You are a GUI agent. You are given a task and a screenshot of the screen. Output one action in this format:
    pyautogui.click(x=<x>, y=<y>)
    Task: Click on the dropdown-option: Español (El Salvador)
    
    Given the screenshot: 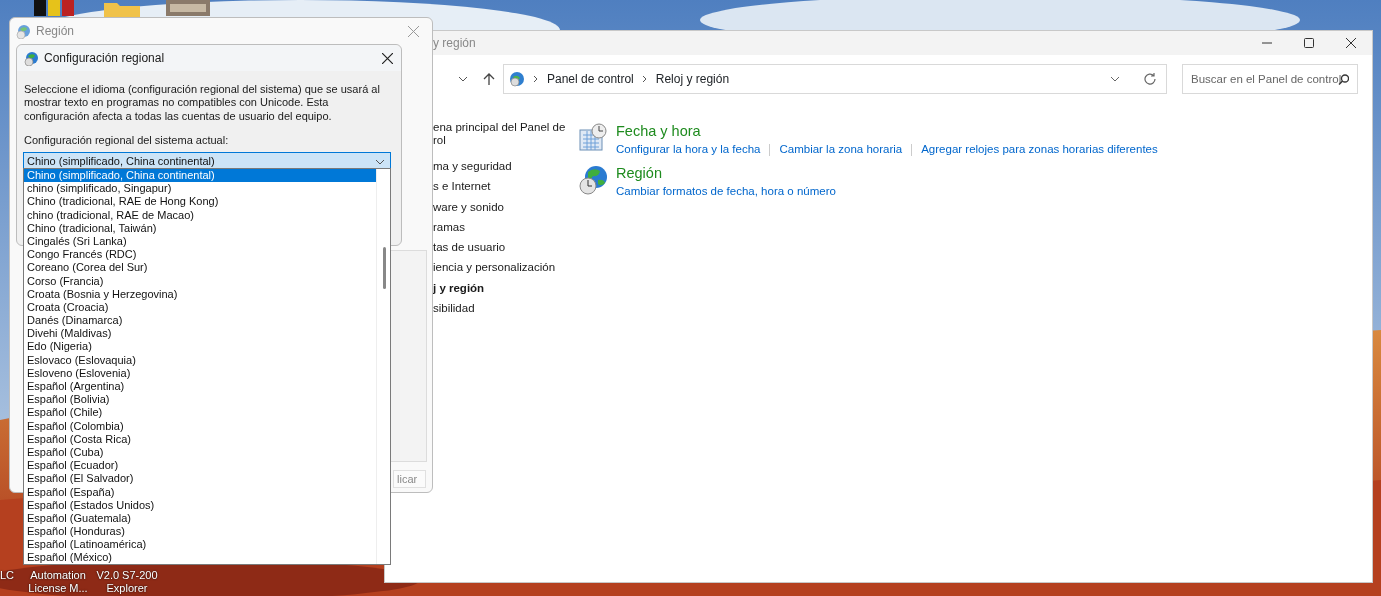 What is the action you would take?
    pyautogui.click(x=200, y=479)
    